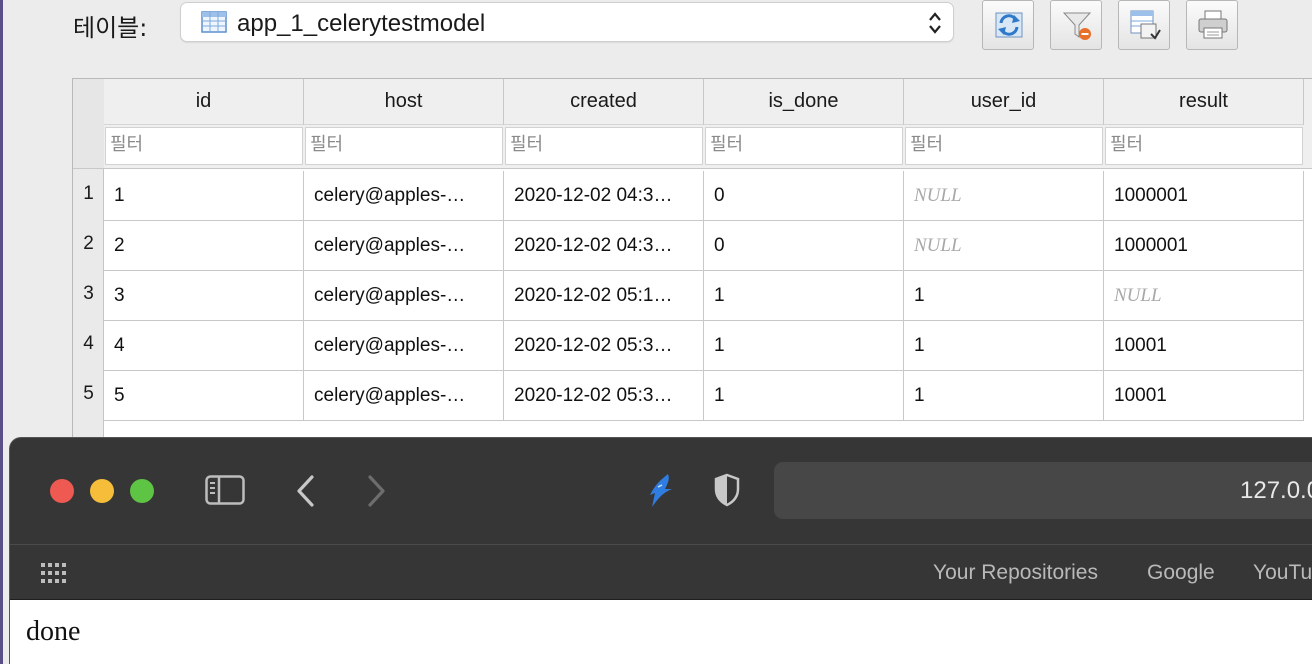 This screenshot has width=1312, height=664. Describe the element at coordinates (1004, 102) in the screenshot. I see `column-header-user-id: user_id` at that location.